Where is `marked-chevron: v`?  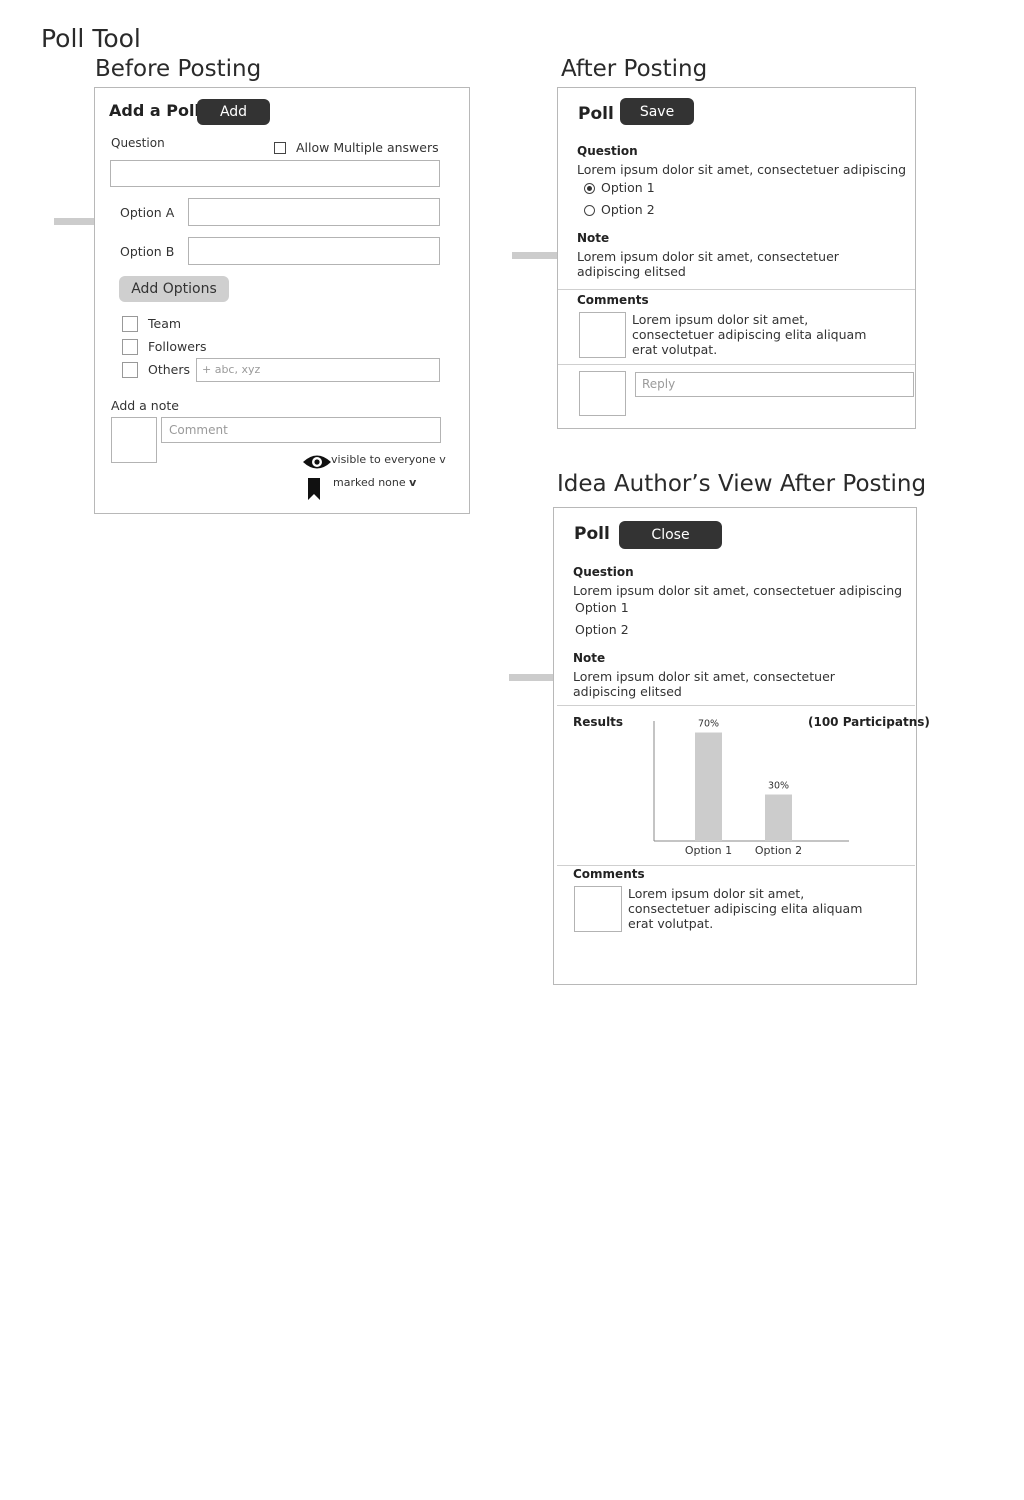
marked-chevron: v is located at coordinates (413, 482).